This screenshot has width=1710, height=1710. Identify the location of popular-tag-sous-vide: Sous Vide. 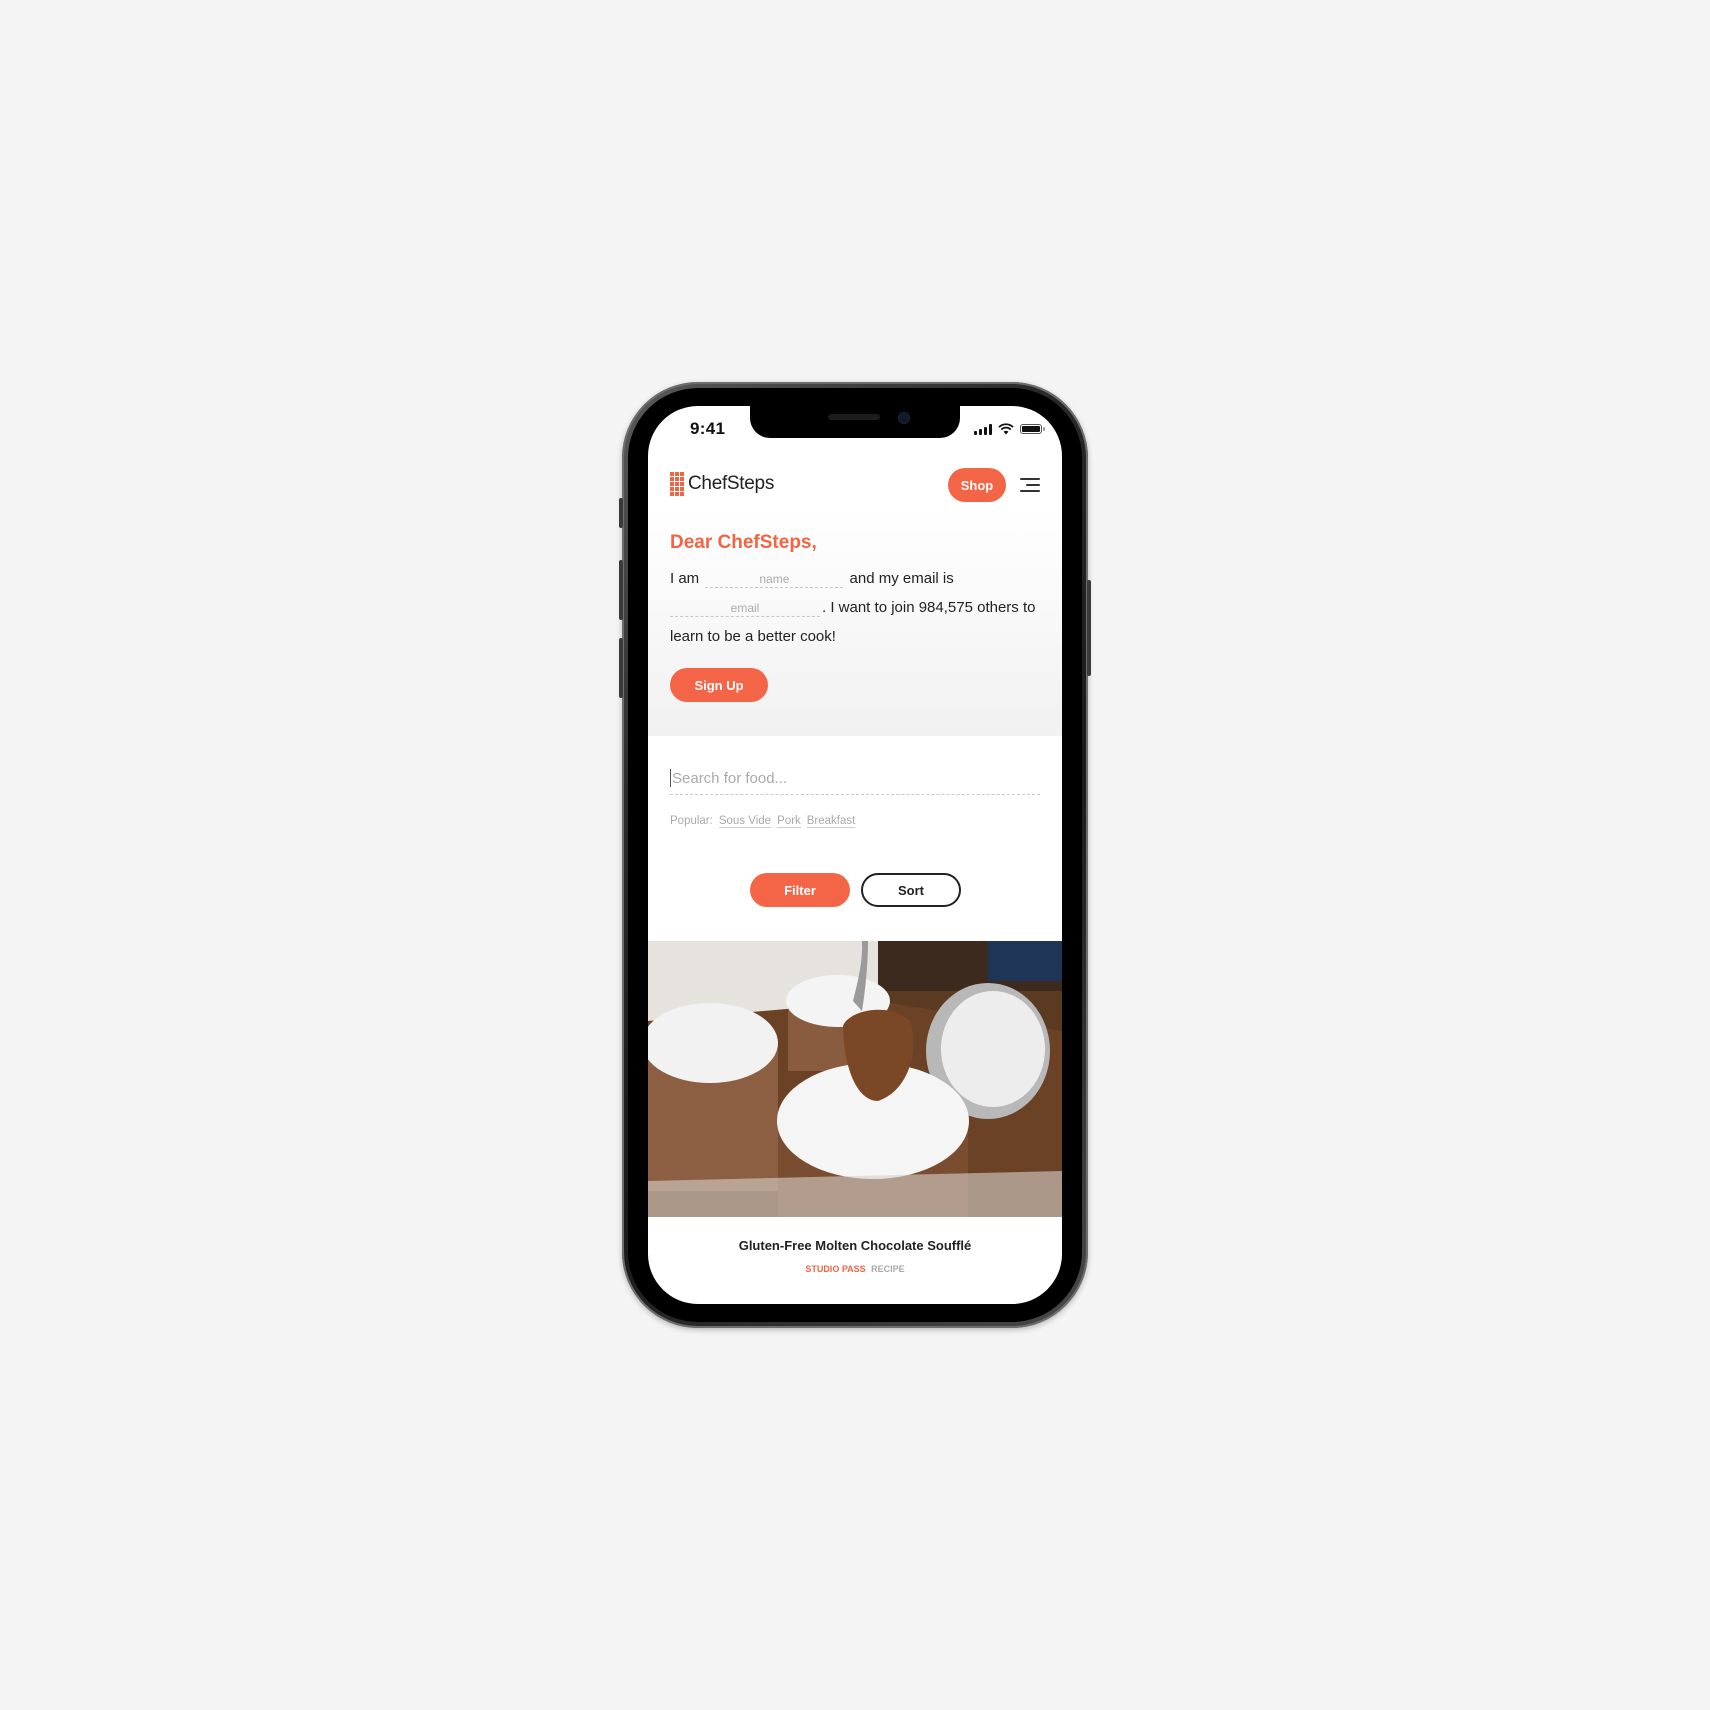
(745, 821).